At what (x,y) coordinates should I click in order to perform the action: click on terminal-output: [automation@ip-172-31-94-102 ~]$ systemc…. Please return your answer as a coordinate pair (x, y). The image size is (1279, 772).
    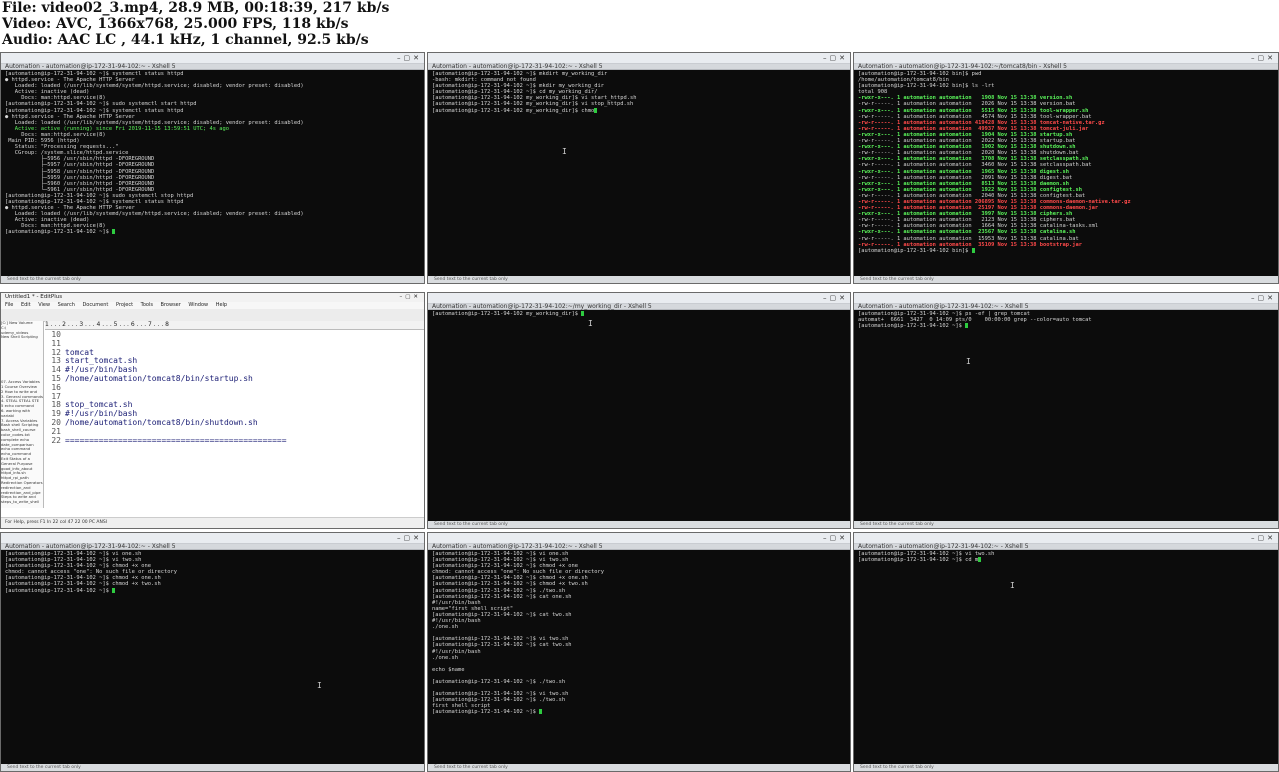
    Looking at the image, I should click on (212, 153).